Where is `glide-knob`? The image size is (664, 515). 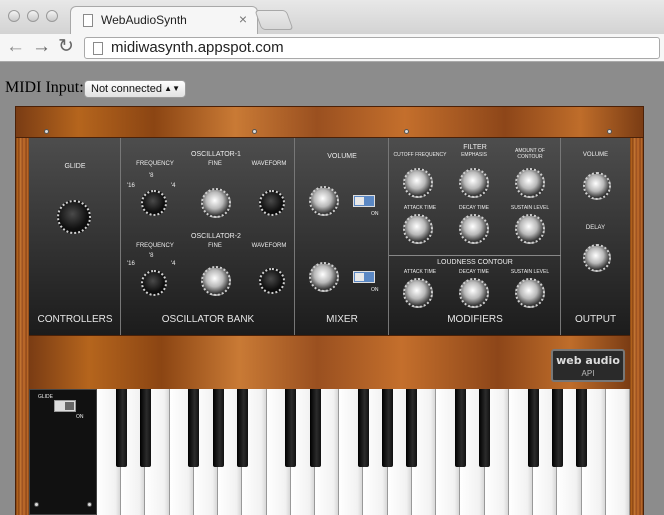 glide-knob is located at coordinates (74, 217).